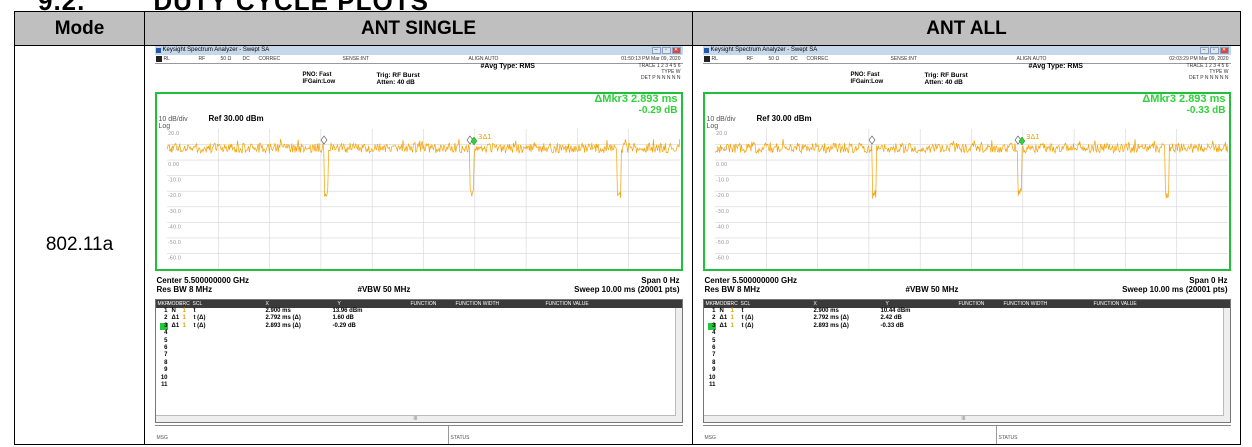 Image resolution: width=1252 pixels, height=447 pixels. Describe the element at coordinates (283, 325) in the screenshot. I see `marker-x: 2.893 ms (Δ)` at that location.